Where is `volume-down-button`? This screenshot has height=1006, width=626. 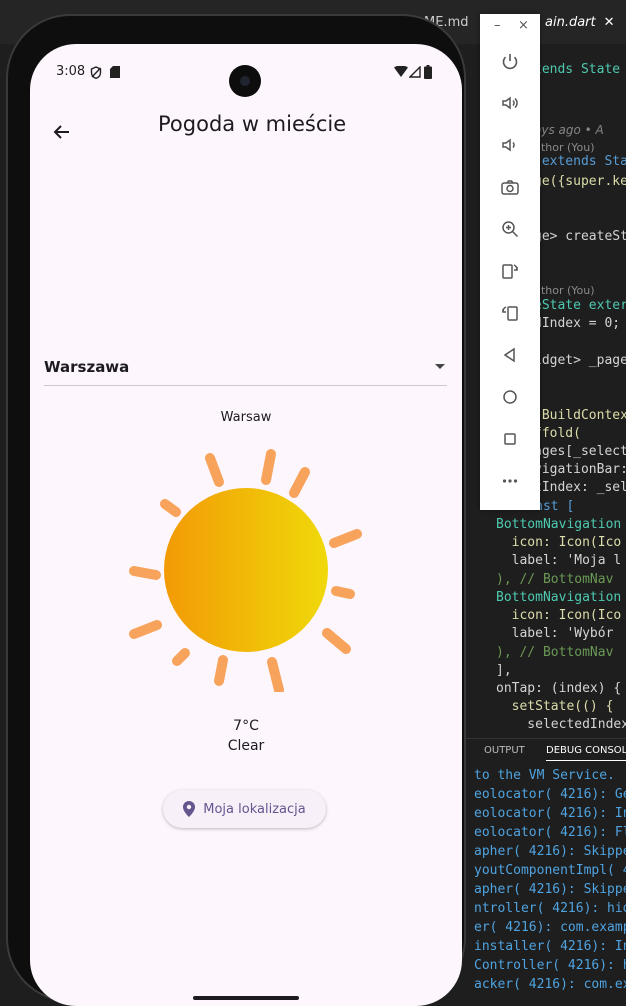
volume-down-button is located at coordinates (510, 145).